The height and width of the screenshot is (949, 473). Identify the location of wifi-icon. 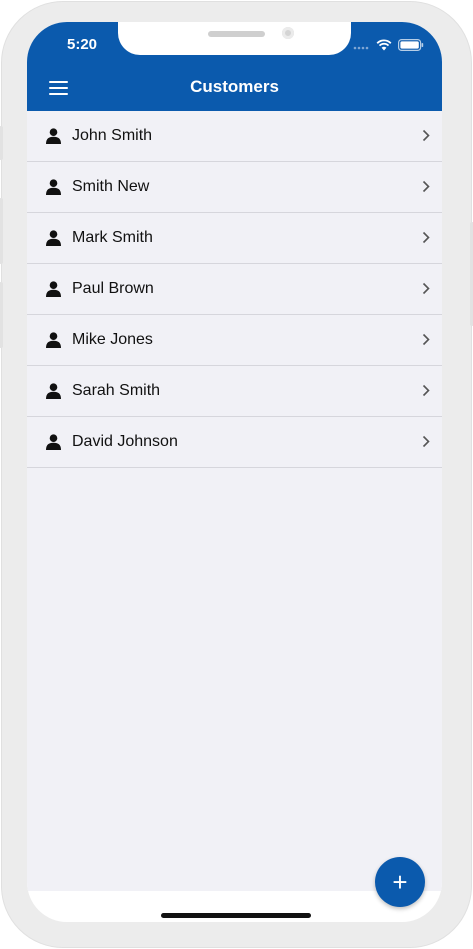
(384, 45).